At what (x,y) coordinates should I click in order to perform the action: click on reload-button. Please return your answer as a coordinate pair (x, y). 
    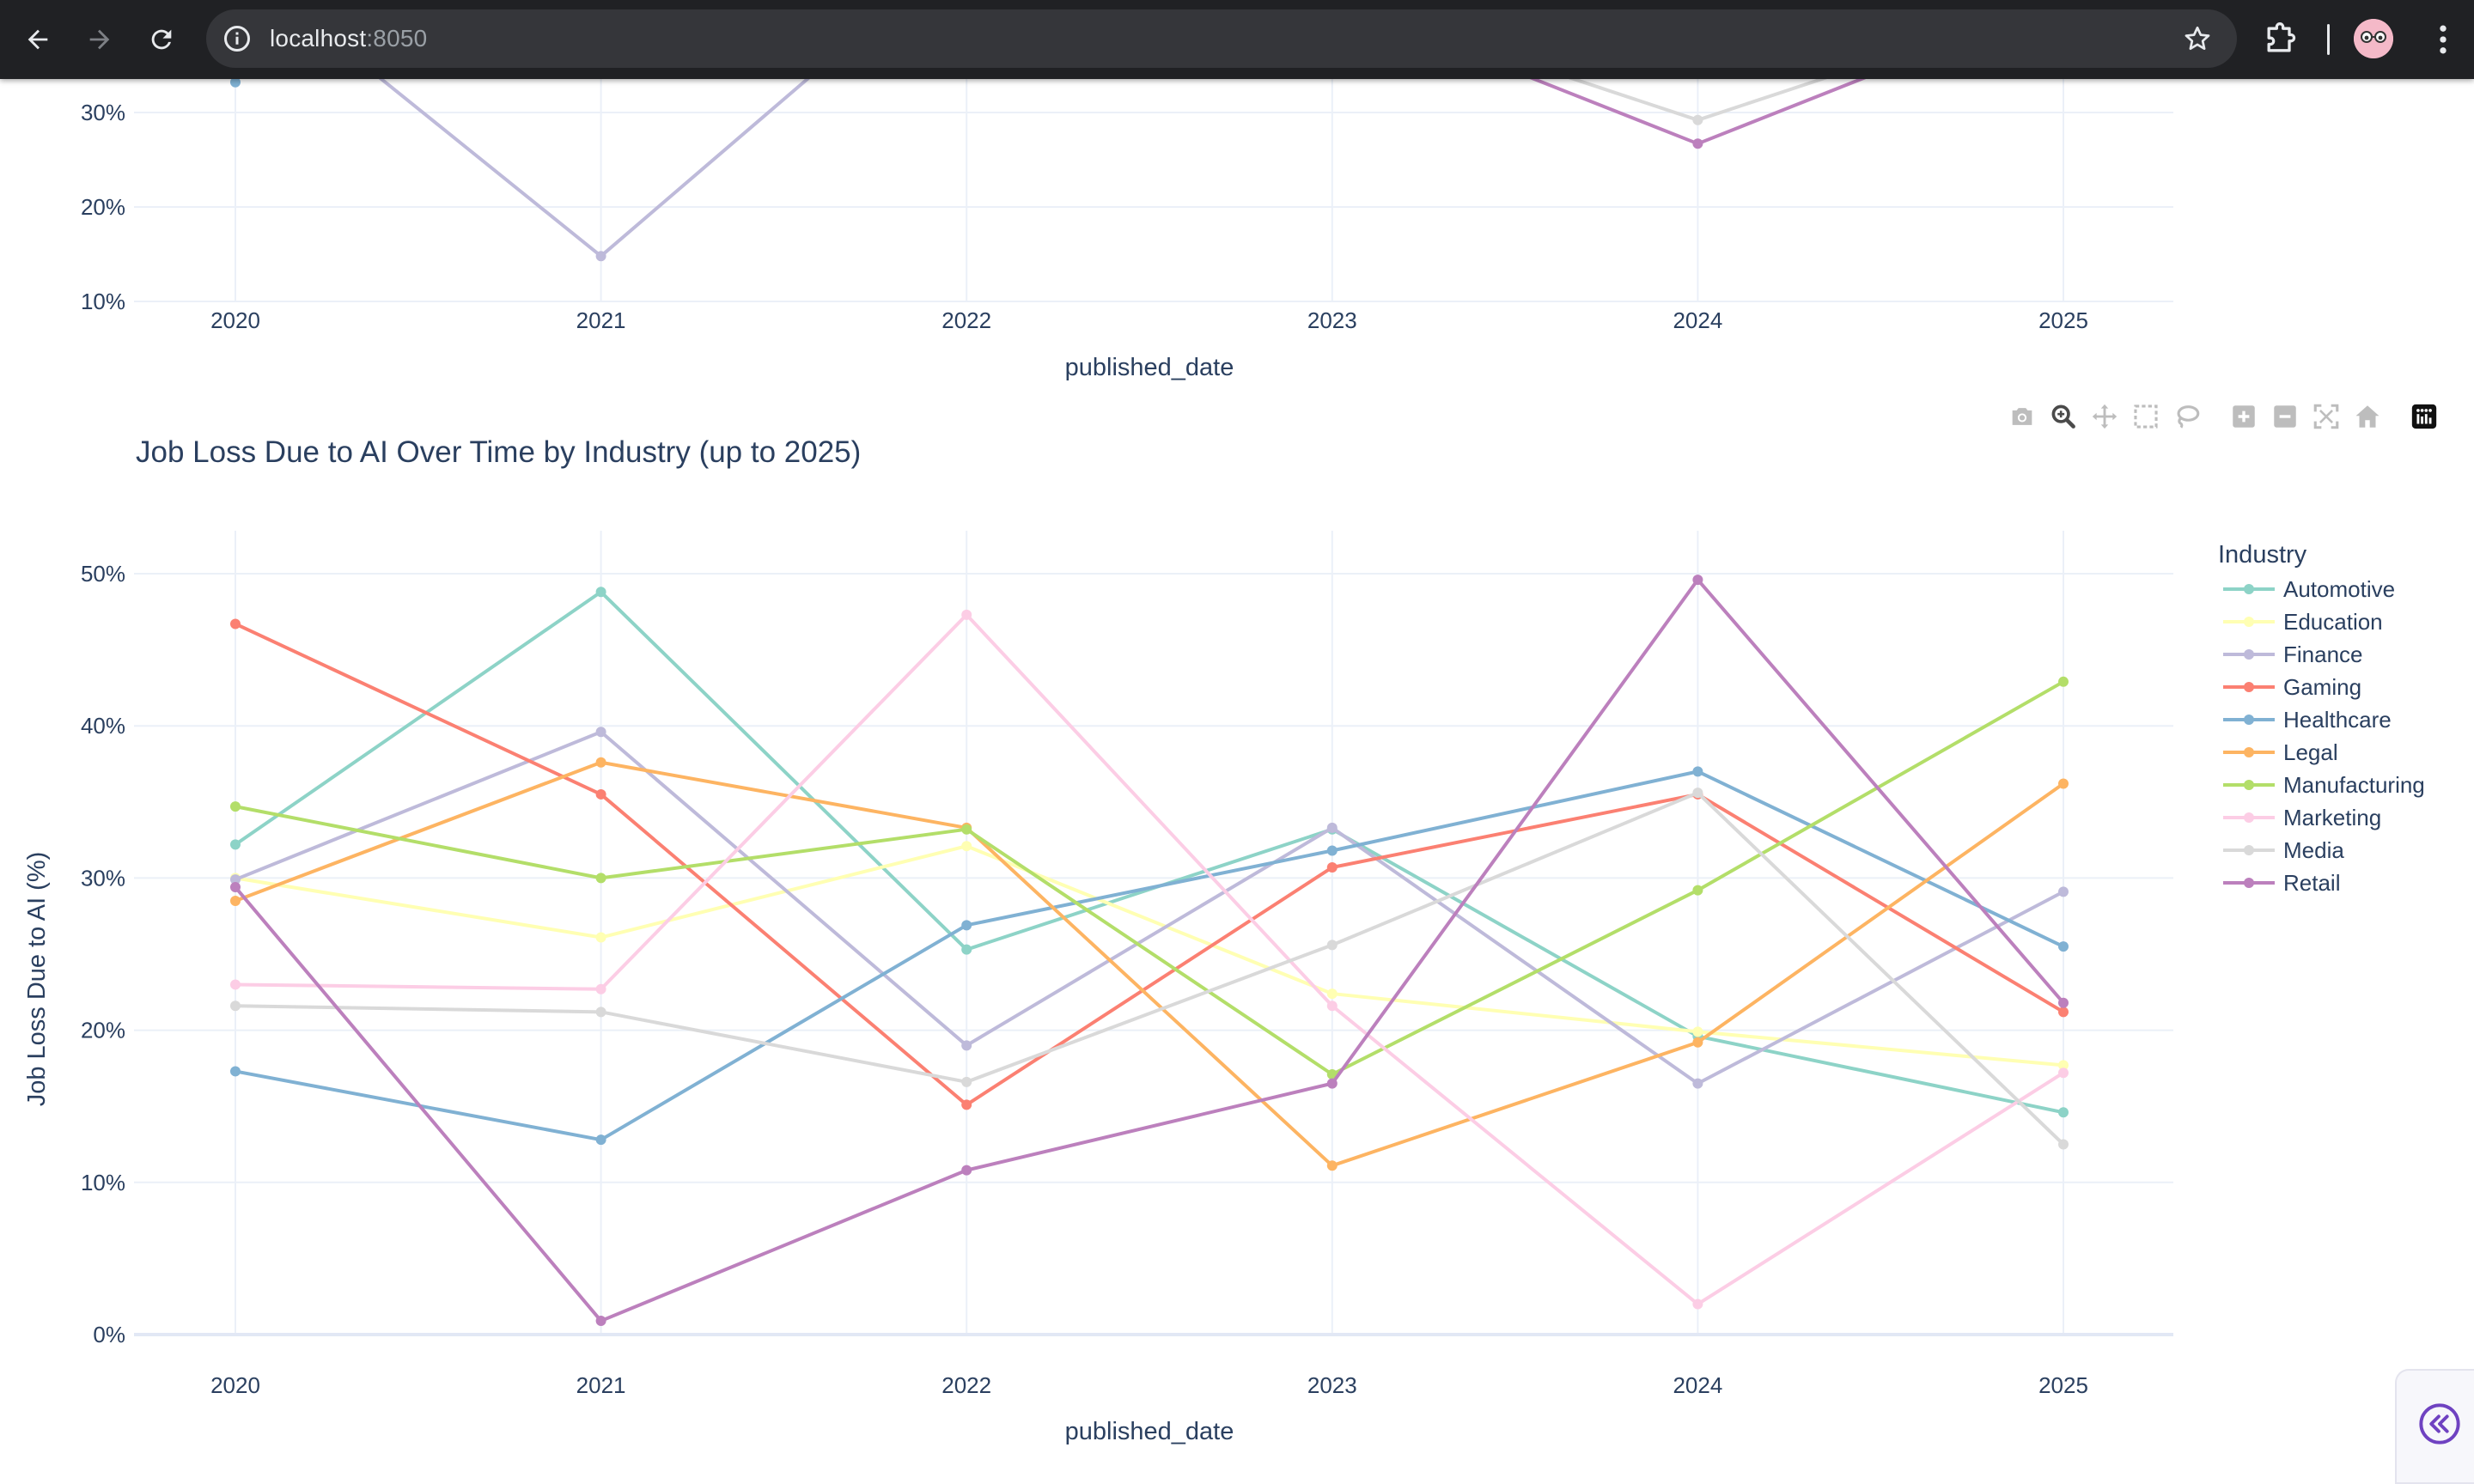
    Looking at the image, I should click on (161, 39).